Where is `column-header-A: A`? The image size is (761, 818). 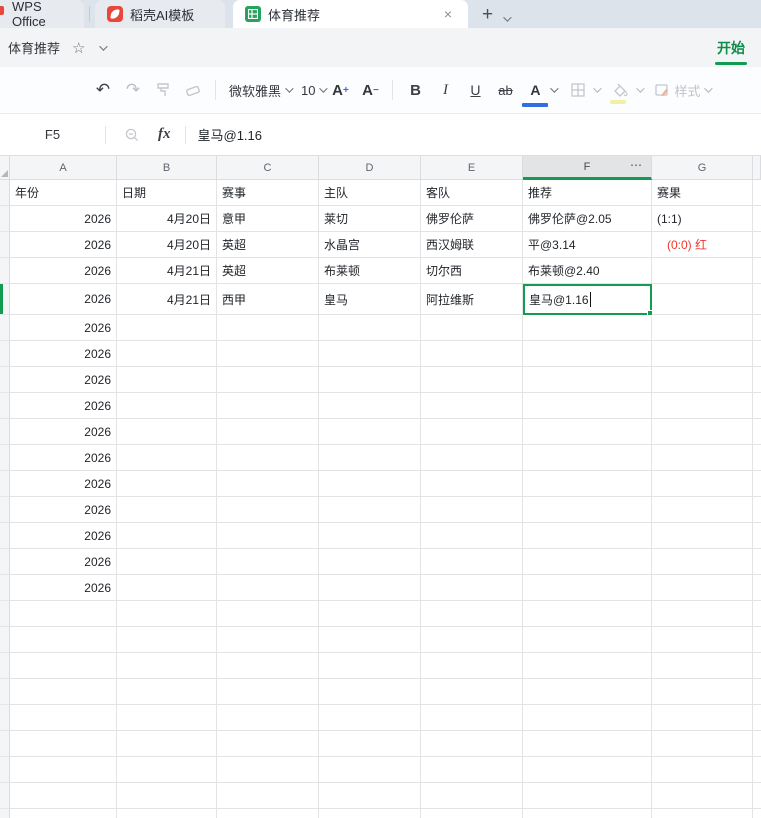 column-header-A: A is located at coordinates (63, 168).